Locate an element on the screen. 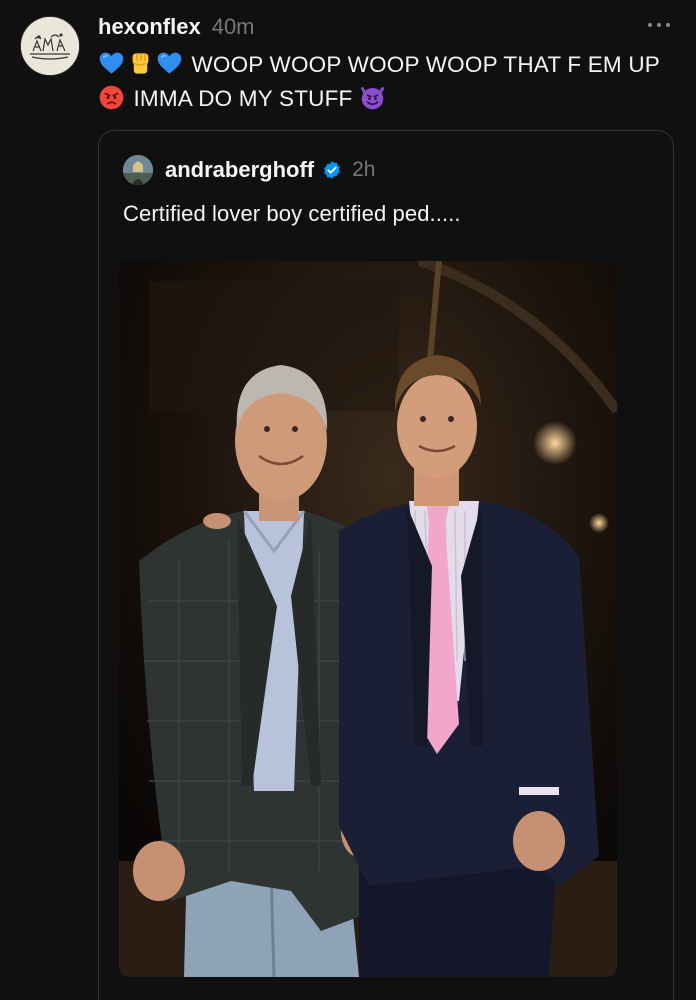  more-options-icon is located at coordinates (659, 25).